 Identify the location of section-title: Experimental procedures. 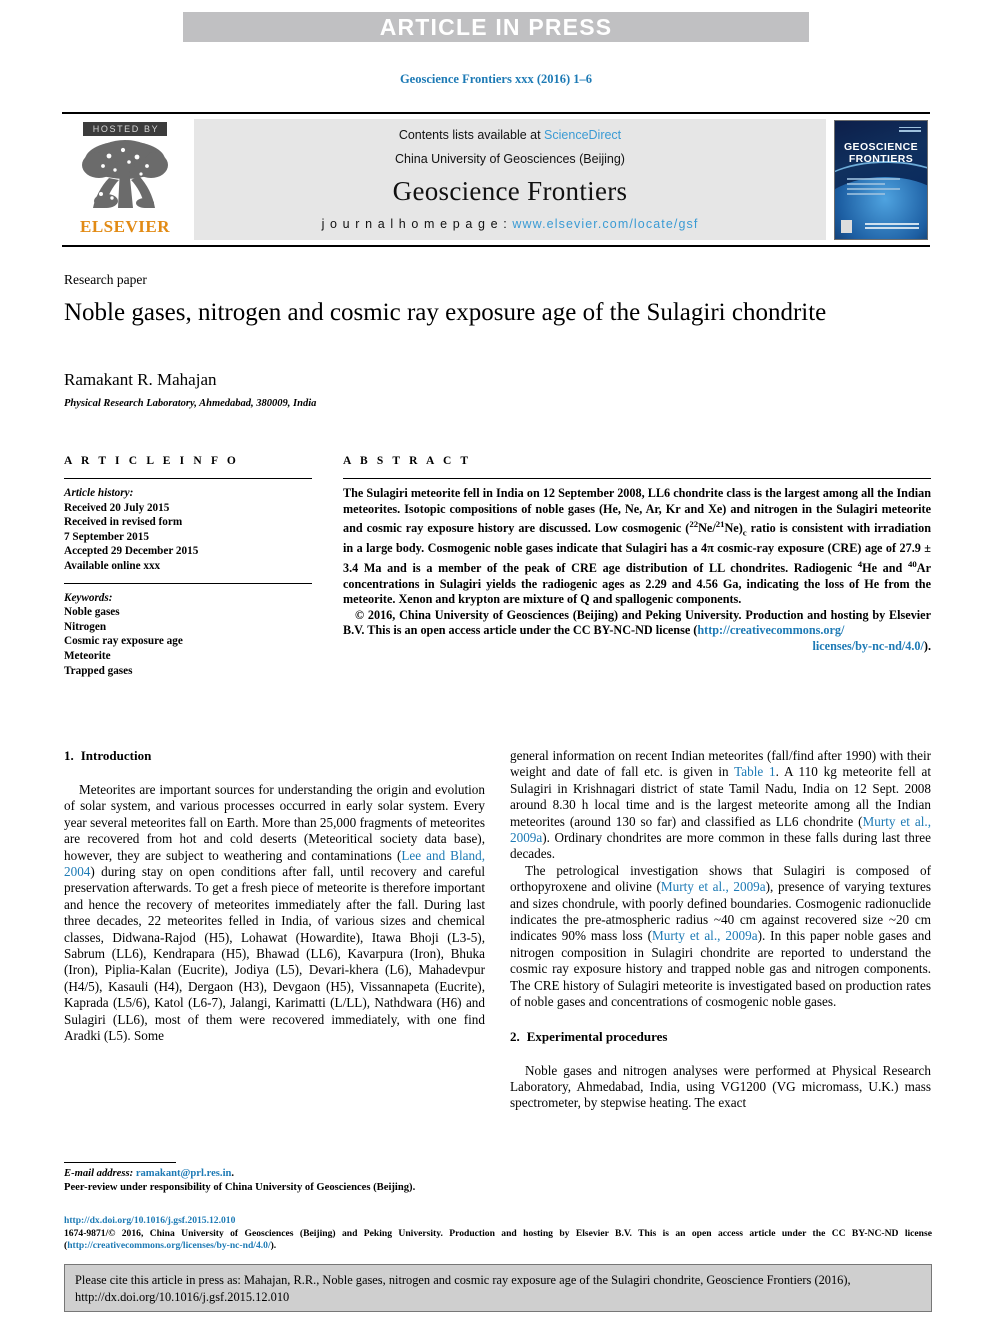
(597, 1036).